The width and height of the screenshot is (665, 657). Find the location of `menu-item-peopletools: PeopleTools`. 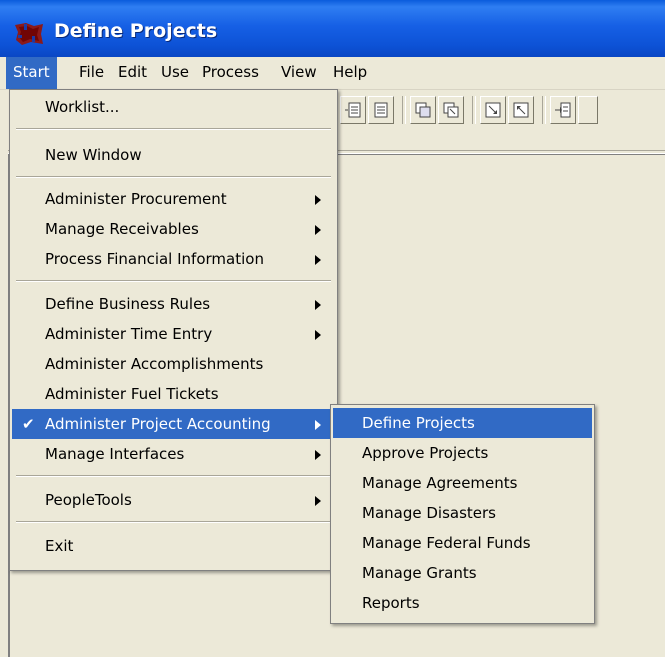

menu-item-peopletools: PeopleTools is located at coordinates (173, 500).